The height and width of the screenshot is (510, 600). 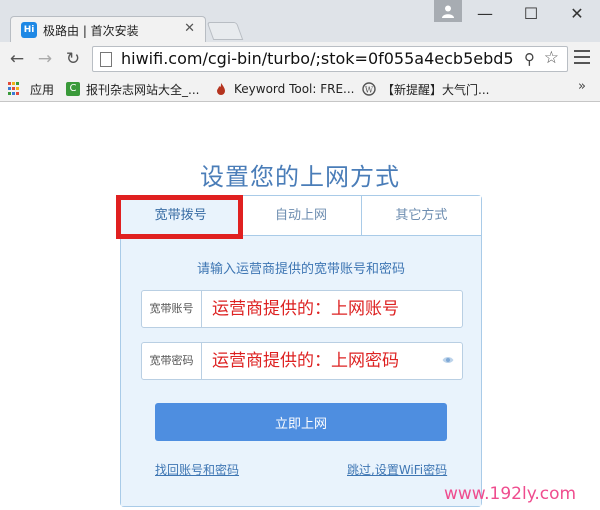 I want to click on browser-titlebar: Hi 极路由 | 首次安装 ✕ — ☐ ✕, so click(x=300, y=21).